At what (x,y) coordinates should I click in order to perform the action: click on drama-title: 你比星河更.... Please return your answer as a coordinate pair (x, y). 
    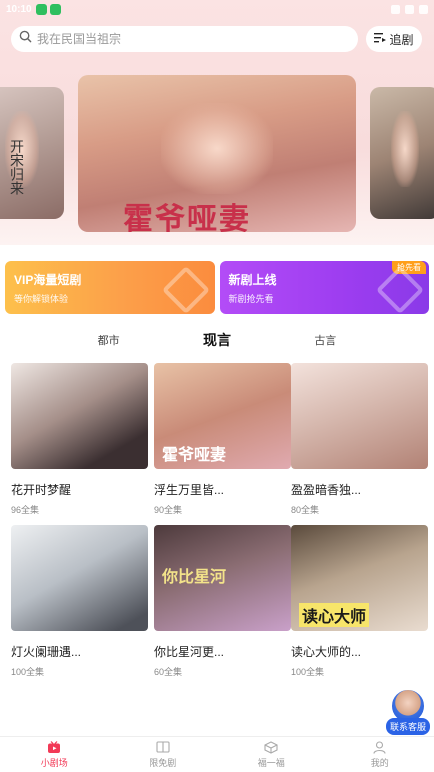
    Looking at the image, I should click on (189, 652).